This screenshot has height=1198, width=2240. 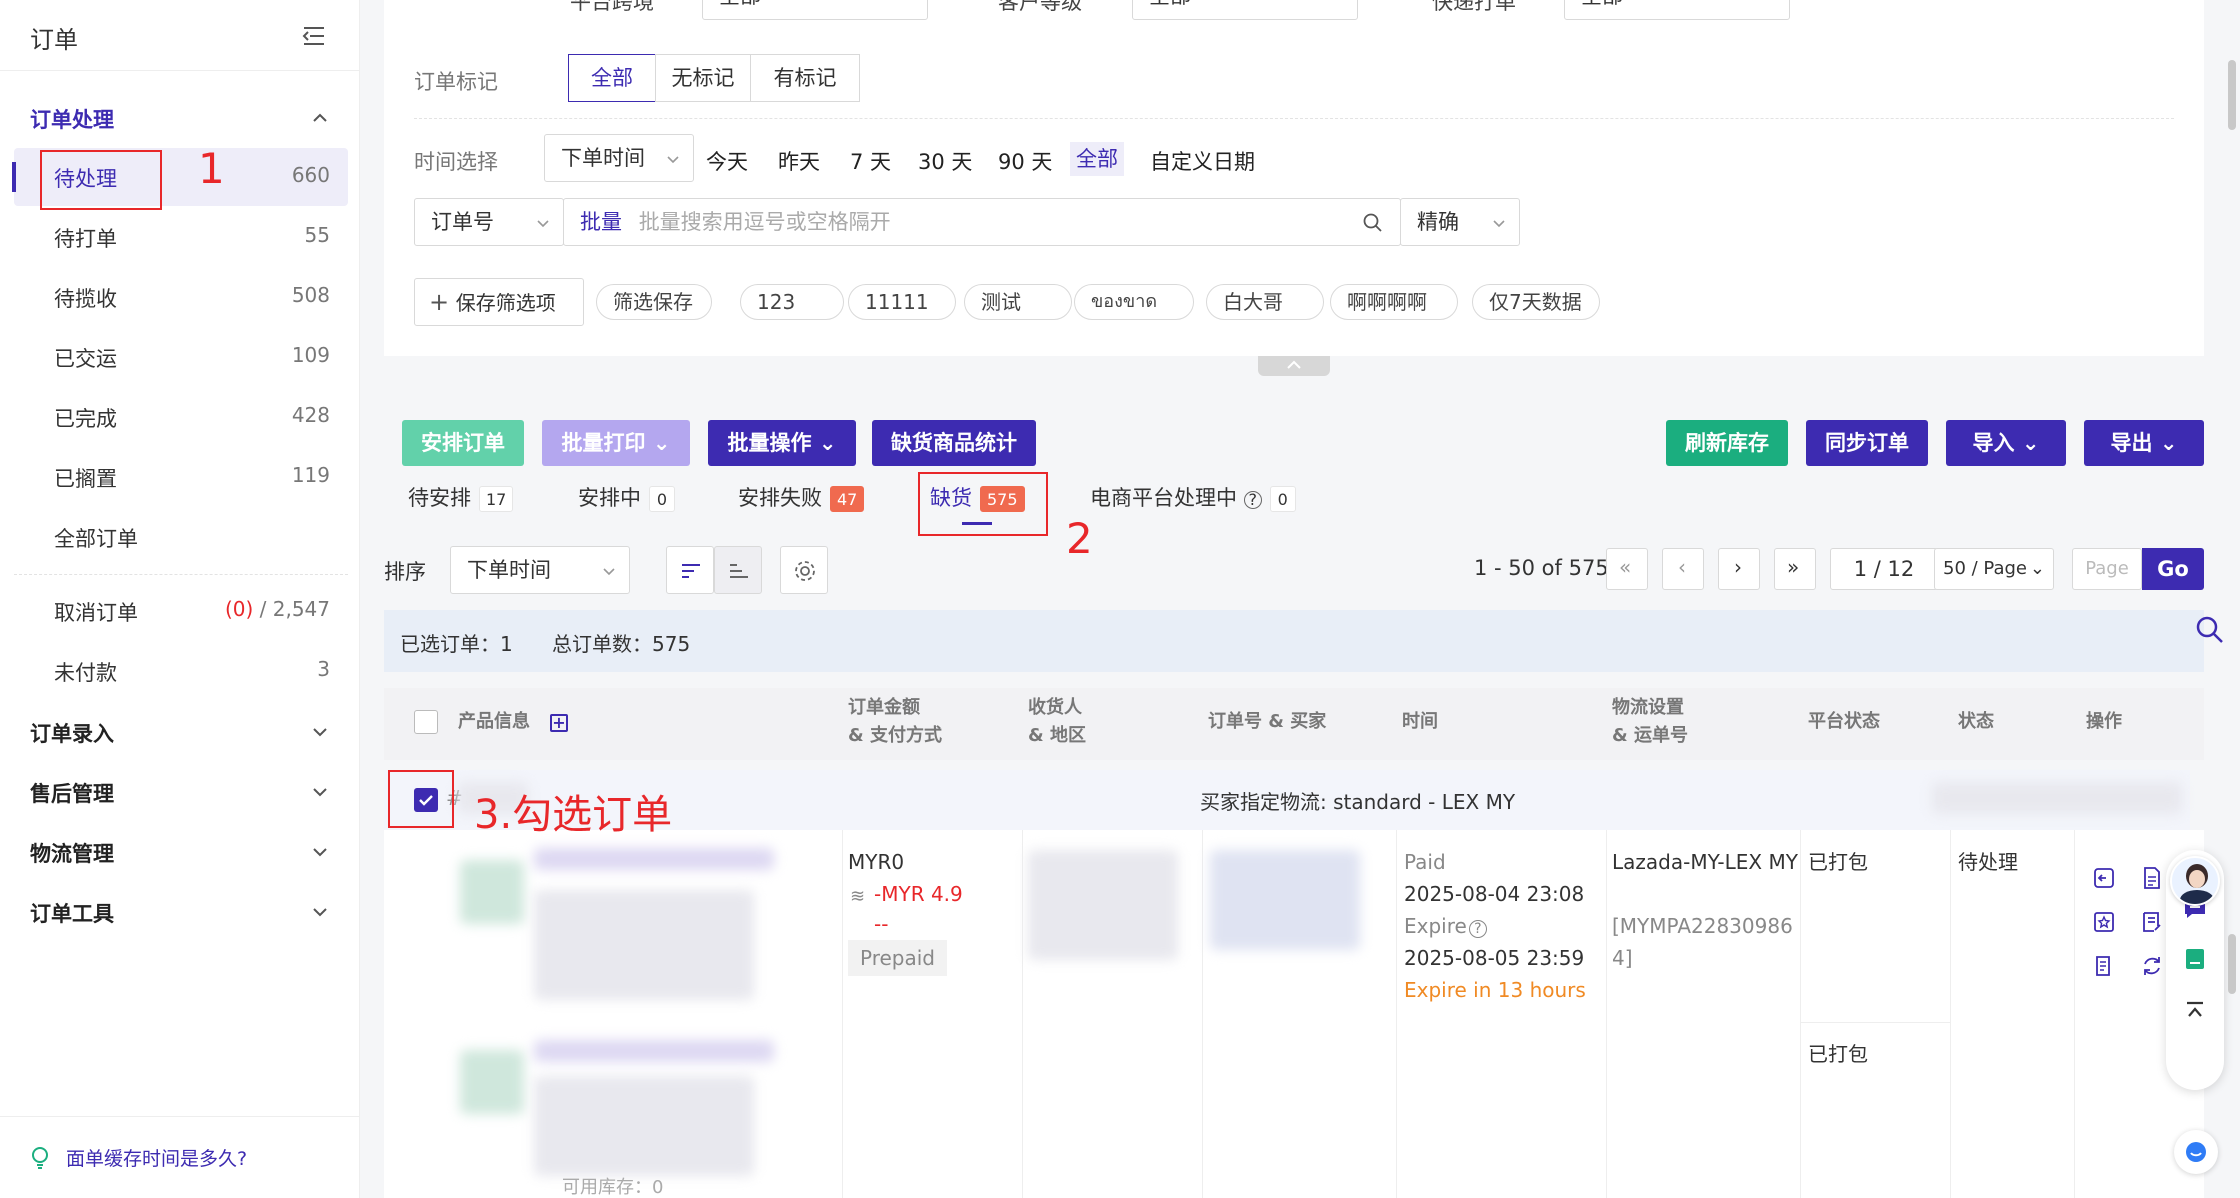 What do you see at coordinates (1025, 161) in the screenshot?
I see `time-option-90d: 90 天` at bounding box center [1025, 161].